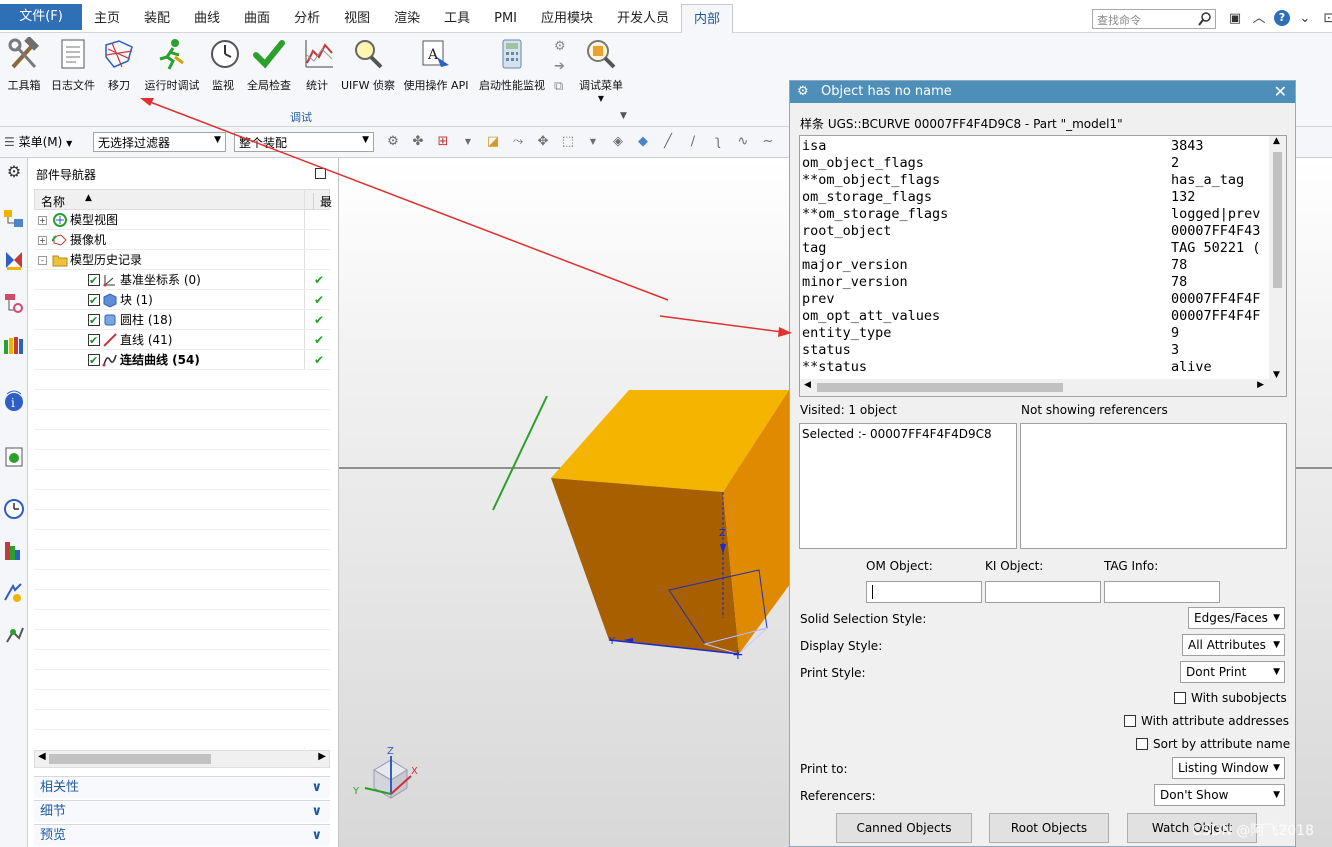 Image resolution: width=1332 pixels, height=847 pixels. I want to click on start-perf-monitor-button: 启动性能监视, so click(512, 65).